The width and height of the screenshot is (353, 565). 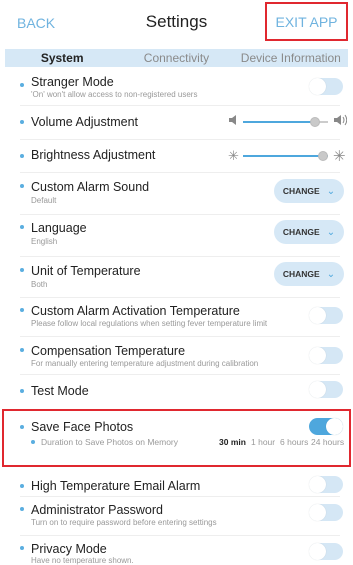 What do you see at coordinates (233, 155) in the screenshot?
I see `sun-low-icon: ✳` at bounding box center [233, 155].